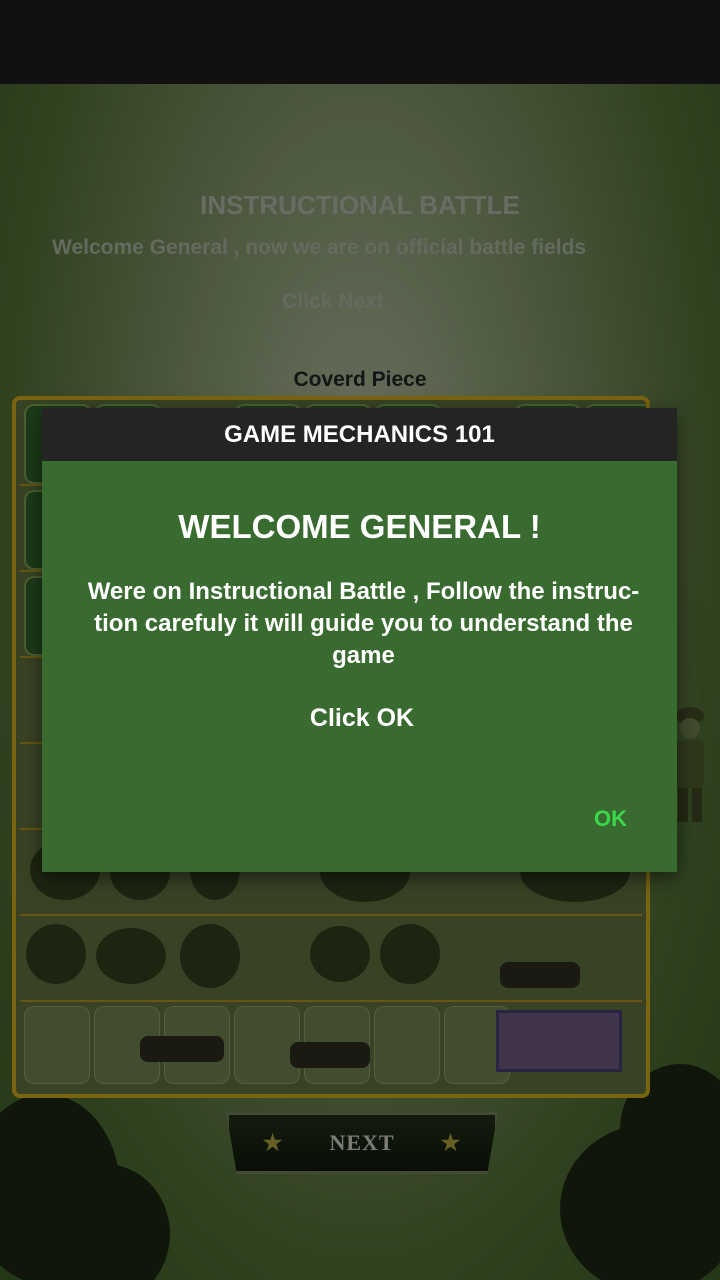 This screenshot has height=1280, width=720. I want to click on status-bar, so click(360, 42).